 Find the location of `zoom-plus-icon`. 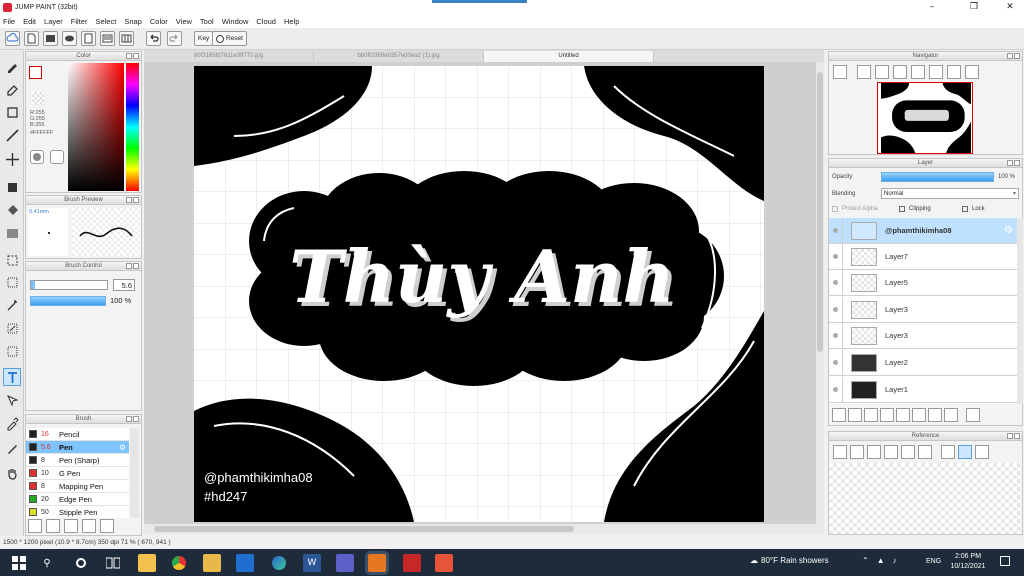

zoom-plus-icon is located at coordinates (864, 72).